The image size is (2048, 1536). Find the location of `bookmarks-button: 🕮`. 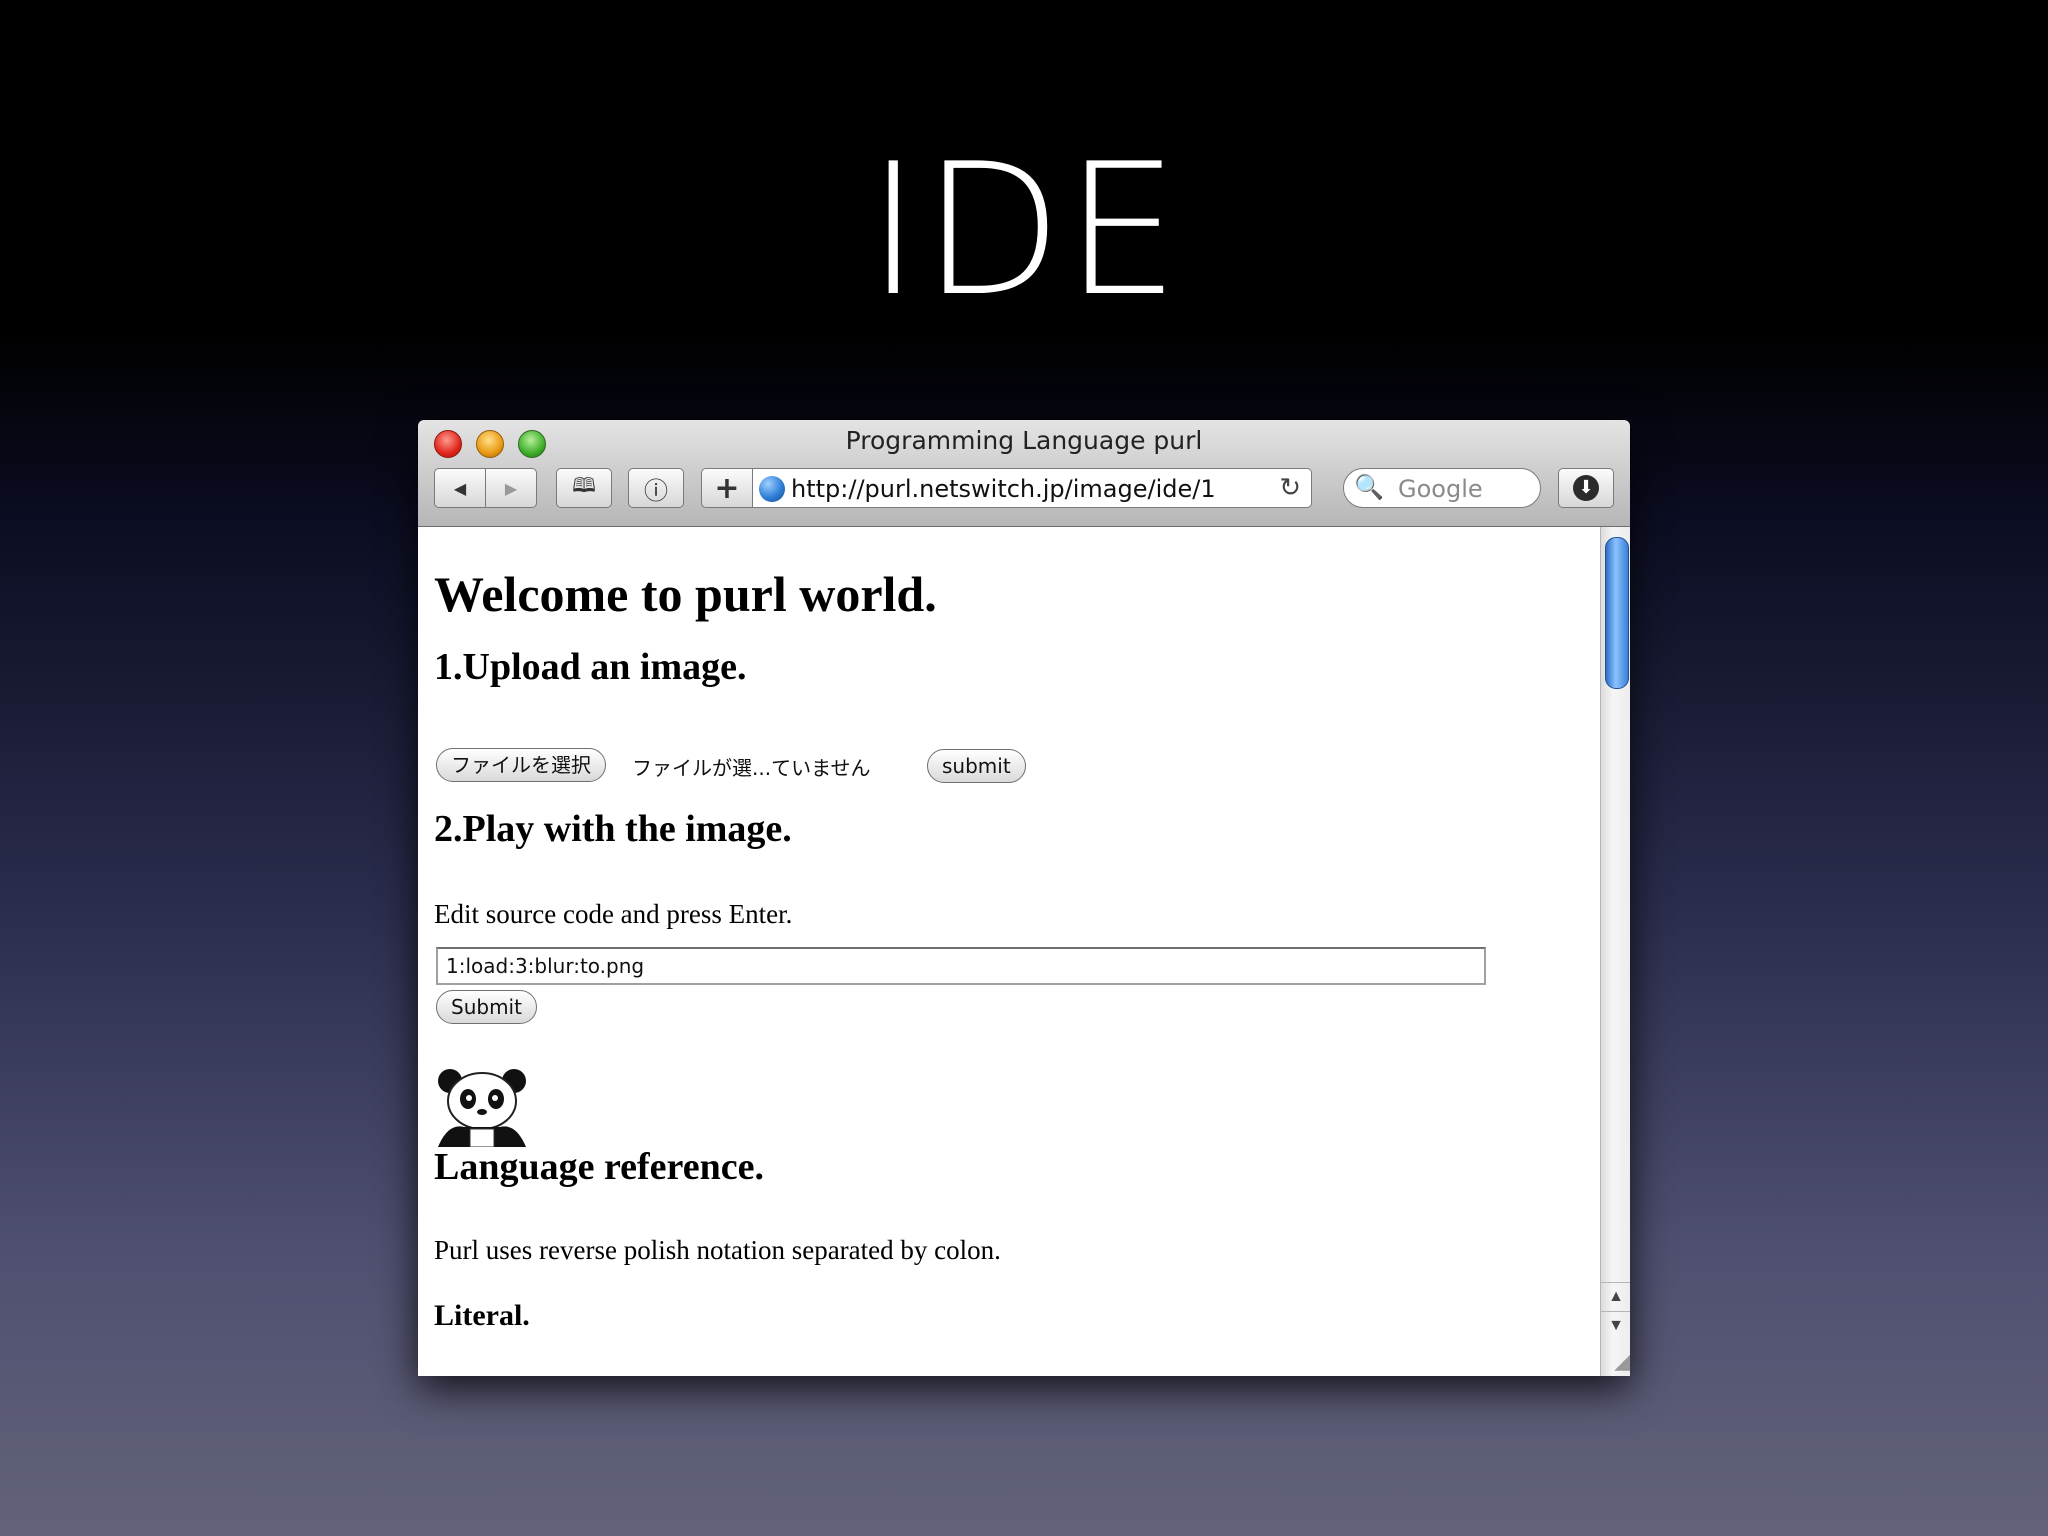

bookmarks-button: 🕮 is located at coordinates (584, 488).